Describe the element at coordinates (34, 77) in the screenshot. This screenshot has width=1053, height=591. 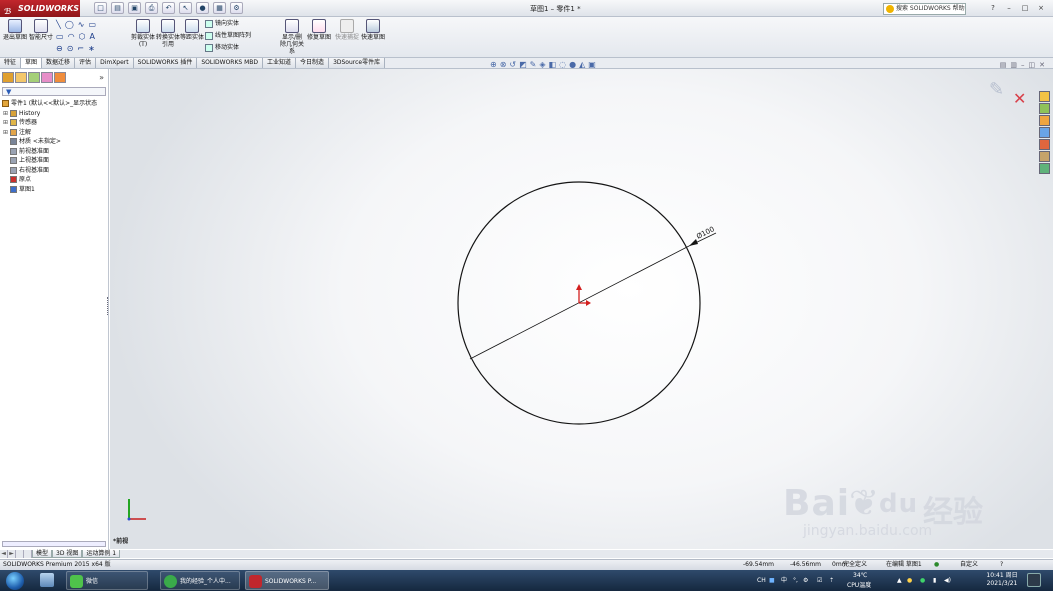
I see `configuration-manager-tab-icon` at that location.